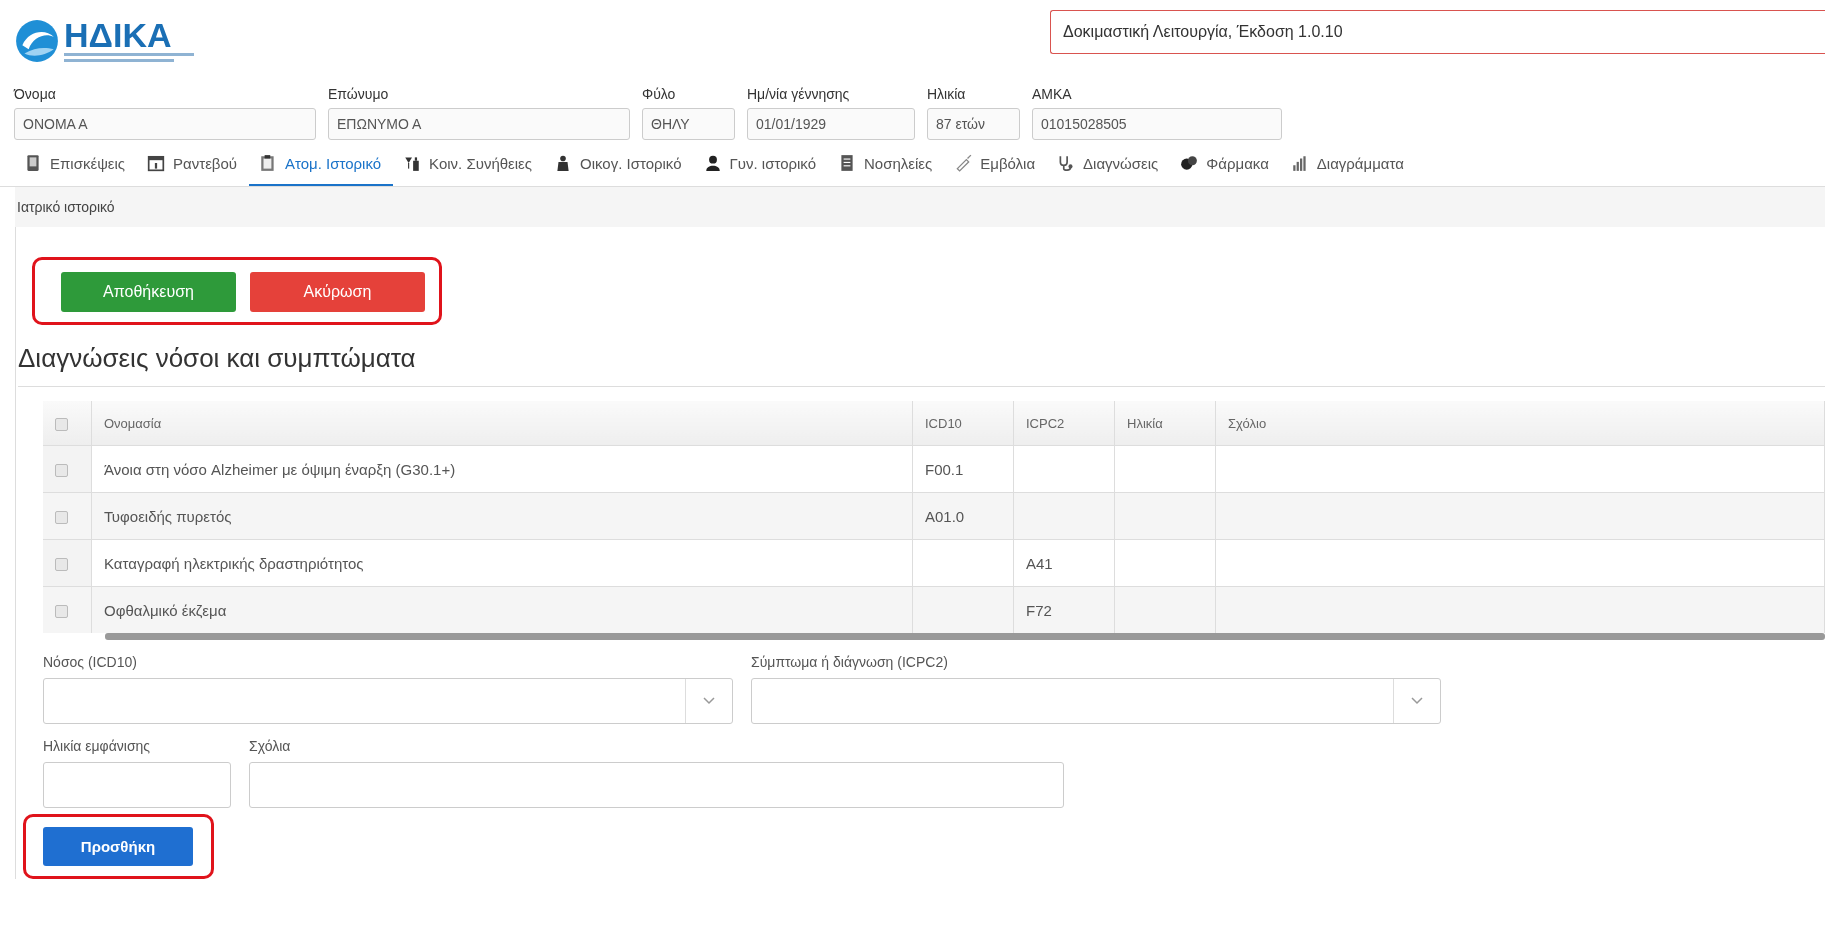 Image resolution: width=1825 pixels, height=948 pixels. I want to click on tab: Νοσηλείες, so click(886, 165).